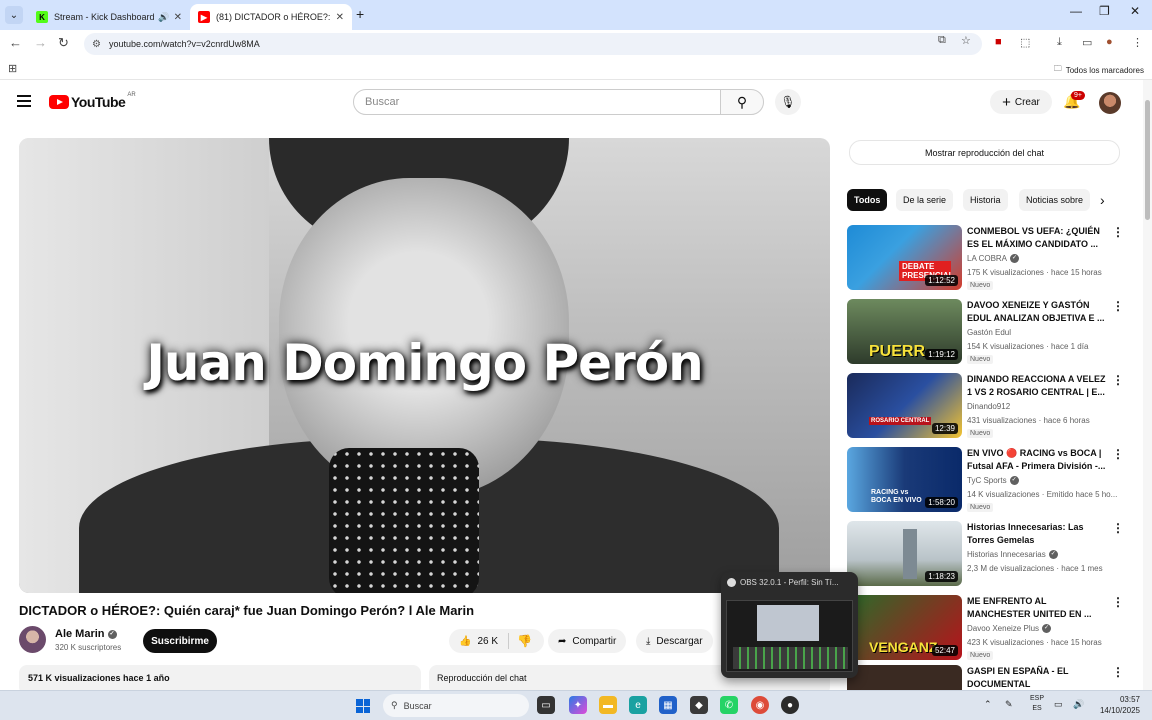 The width and height of the screenshot is (1152, 720). I want to click on tab-kick-dashboard: K Stream - Kick Dashboard 🔊 ✕, so click(109, 17).